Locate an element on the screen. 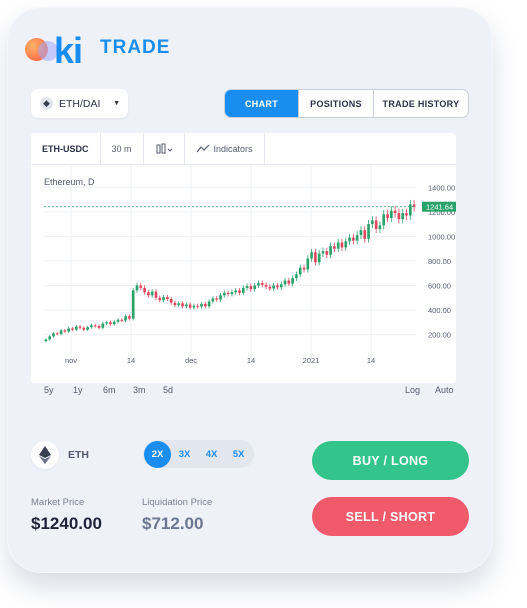 This screenshot has width=527, height=608. indicators-icon is located at coordinates (202, 148).